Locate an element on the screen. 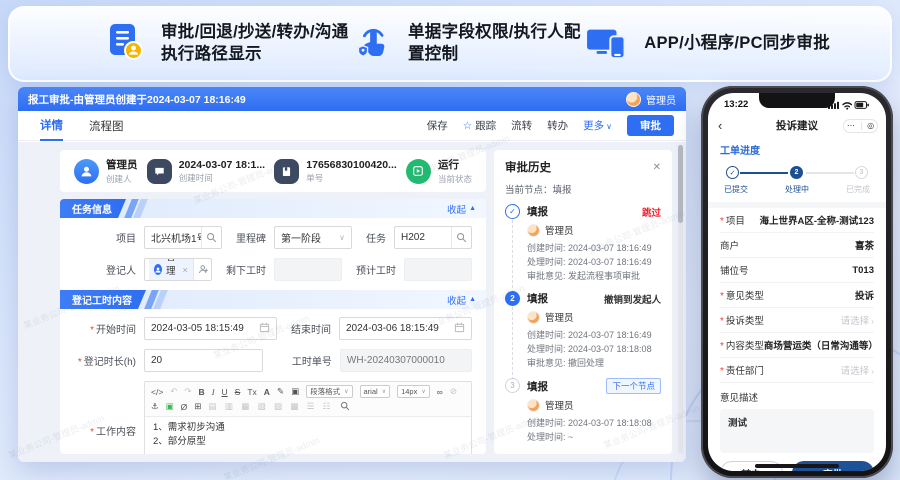 Image resolution: width=900 pixels, height=480 pixels. feature-multi-device: APP/小程序/PC同步审批 is located at coordinates (708, 44).